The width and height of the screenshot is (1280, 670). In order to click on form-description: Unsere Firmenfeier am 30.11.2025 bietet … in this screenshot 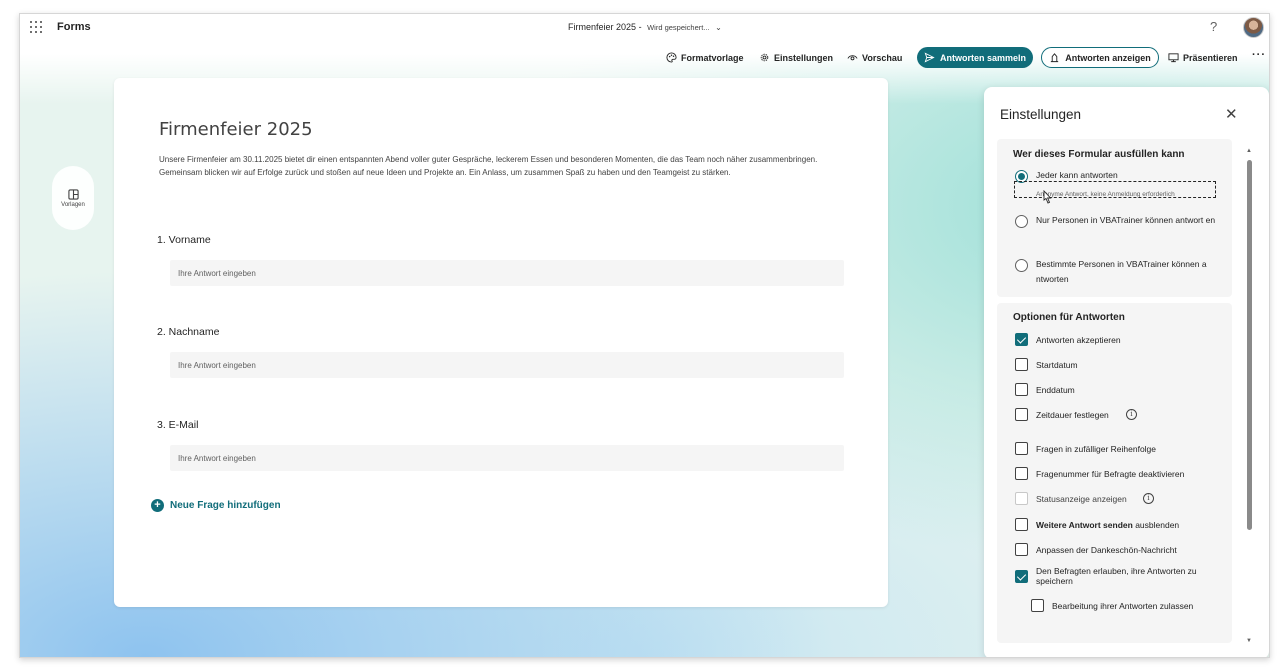, I will do `click(504, 166)`.